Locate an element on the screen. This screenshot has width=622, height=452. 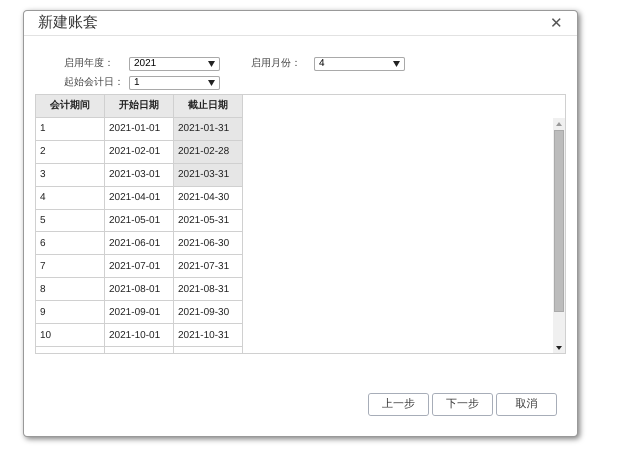
table-cell: 4 is located at coordinates (70, 198).